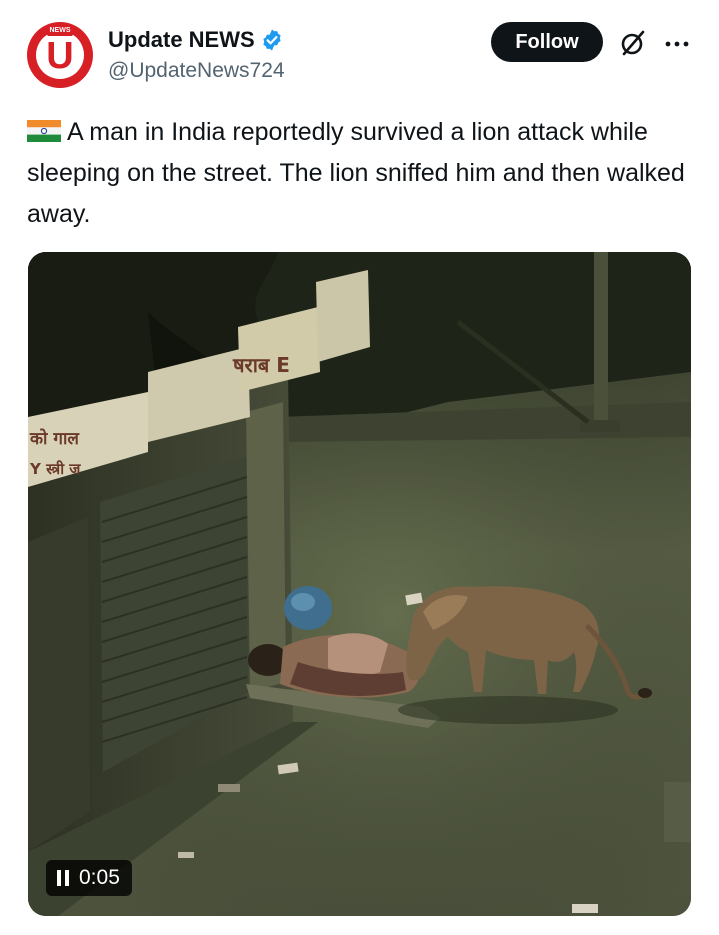  What do you see at coordinates (359, 50) in the screenshot?
I see `tweet-header: U NEWS Update NEWS @UpdateNews724 Follow` at bounding box center [359, 50].